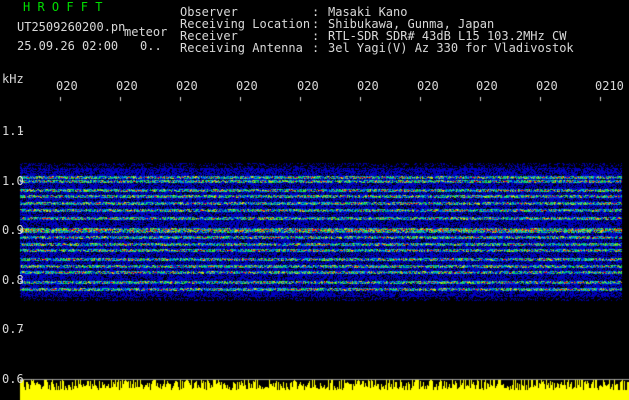  What do you see at coordinates (241, 48) in the screenshot?
I see `info-label-antenna: Receiving Antenna` at bounding box center [241, 48].